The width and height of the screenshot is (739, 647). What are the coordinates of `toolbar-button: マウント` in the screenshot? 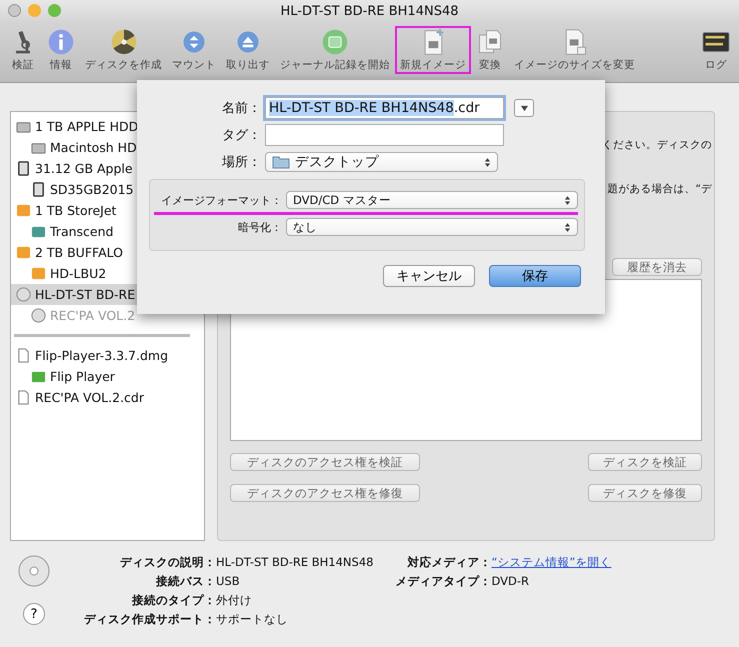 It's located at (194, 50).